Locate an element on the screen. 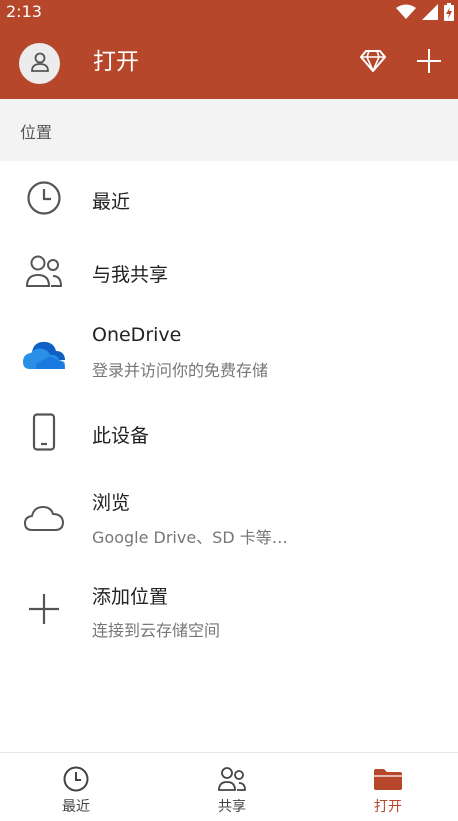 This screenshot has width=458, height=821. location-item-onedrive: OneDrive 登录并访问你的免费存储 is located at coordinates (229, 352).